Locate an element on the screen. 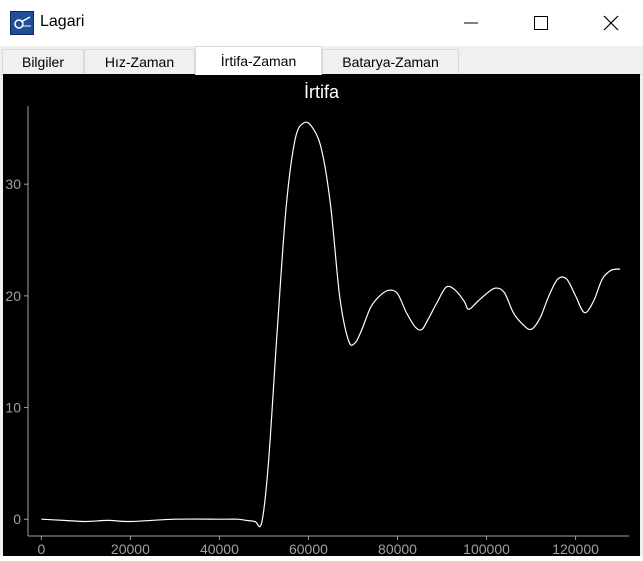 This screenshot has height=561, width=643. app-logo-icon is located at coordinates (22, 23).